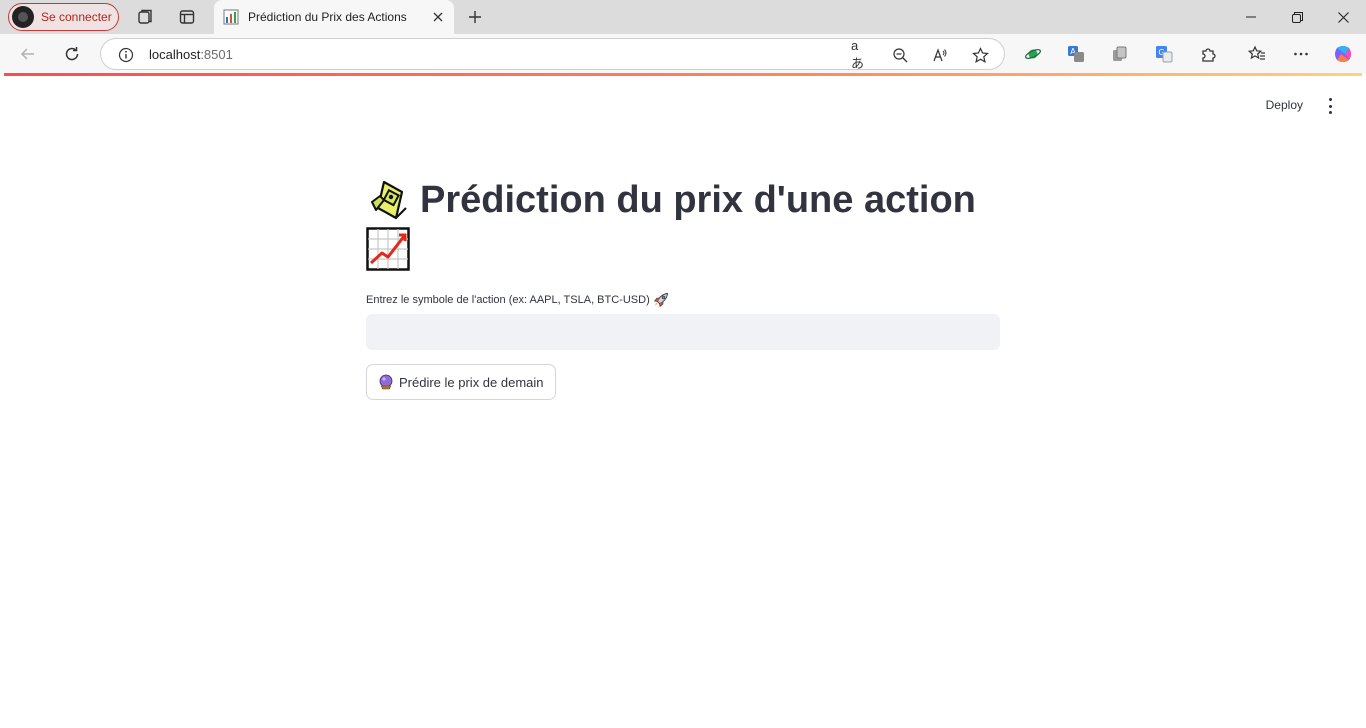 Image resolution: width=1366 pixels, height=728 pixels. Describe the element at coordinates (698, 200) in the screenshot. I see `page-title-text: Prédiction du prix d'une action` at that location.